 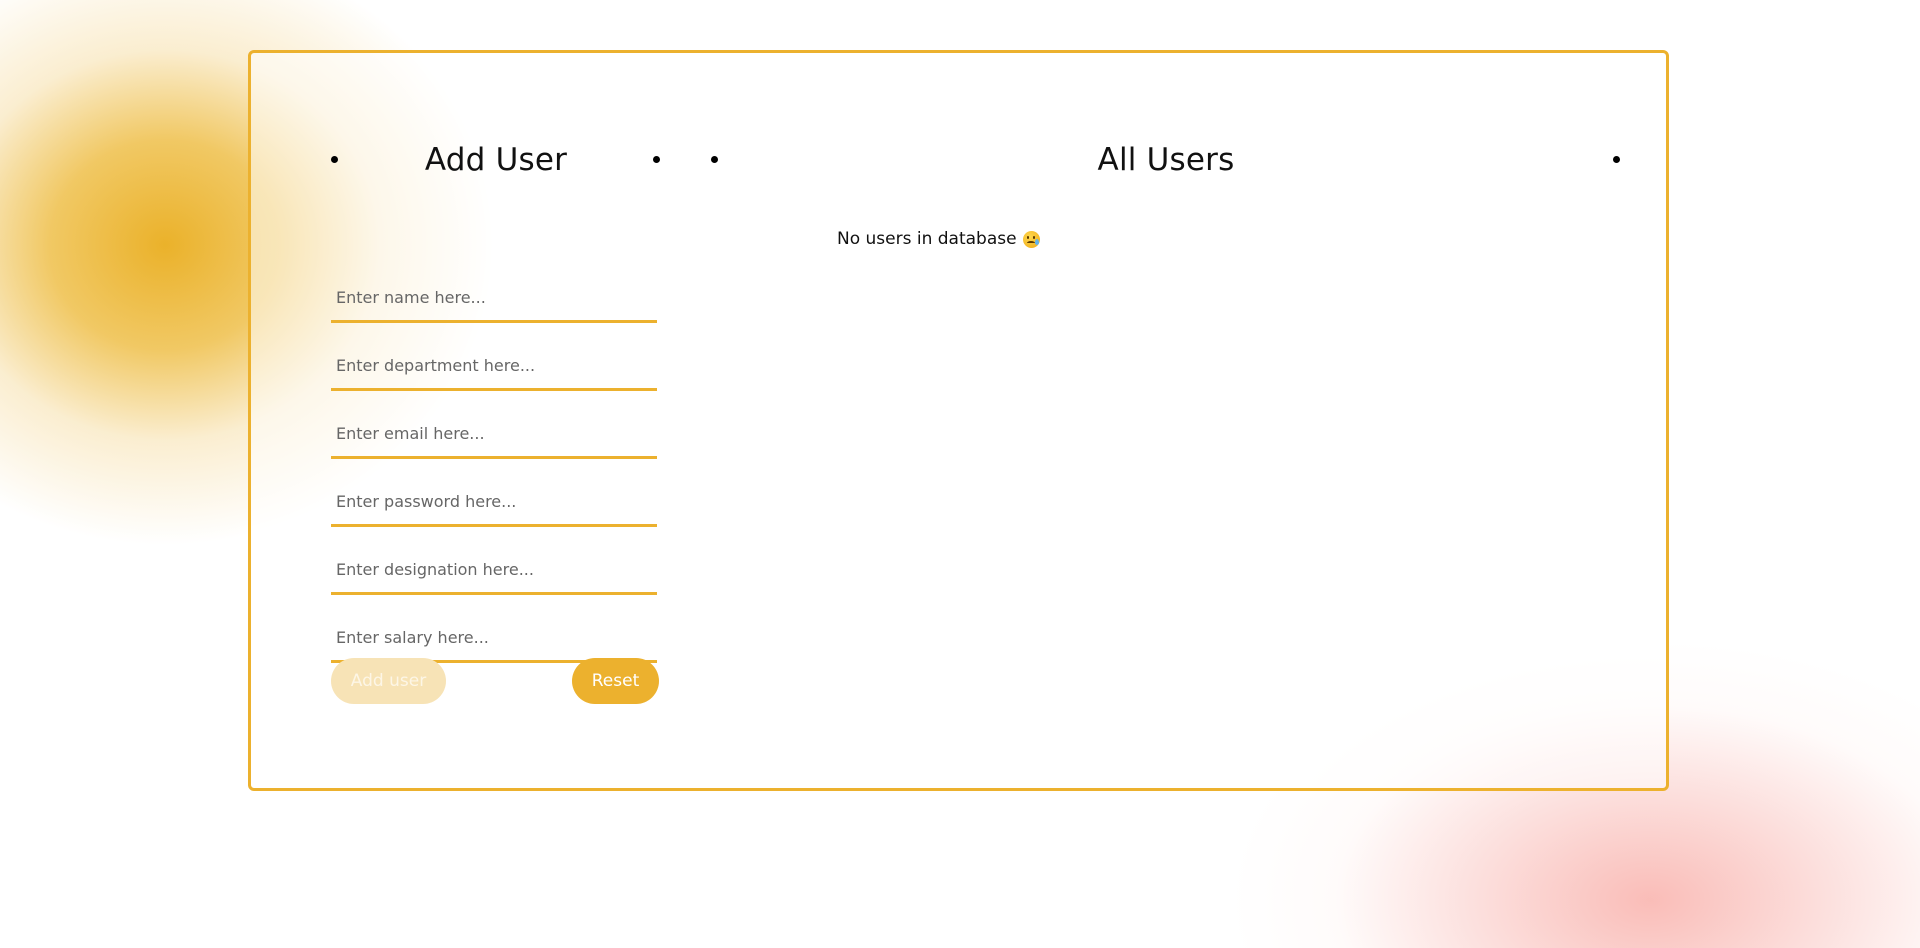 I want to click on all-users-heading-row: All Users, so click(x=1166, y=160).